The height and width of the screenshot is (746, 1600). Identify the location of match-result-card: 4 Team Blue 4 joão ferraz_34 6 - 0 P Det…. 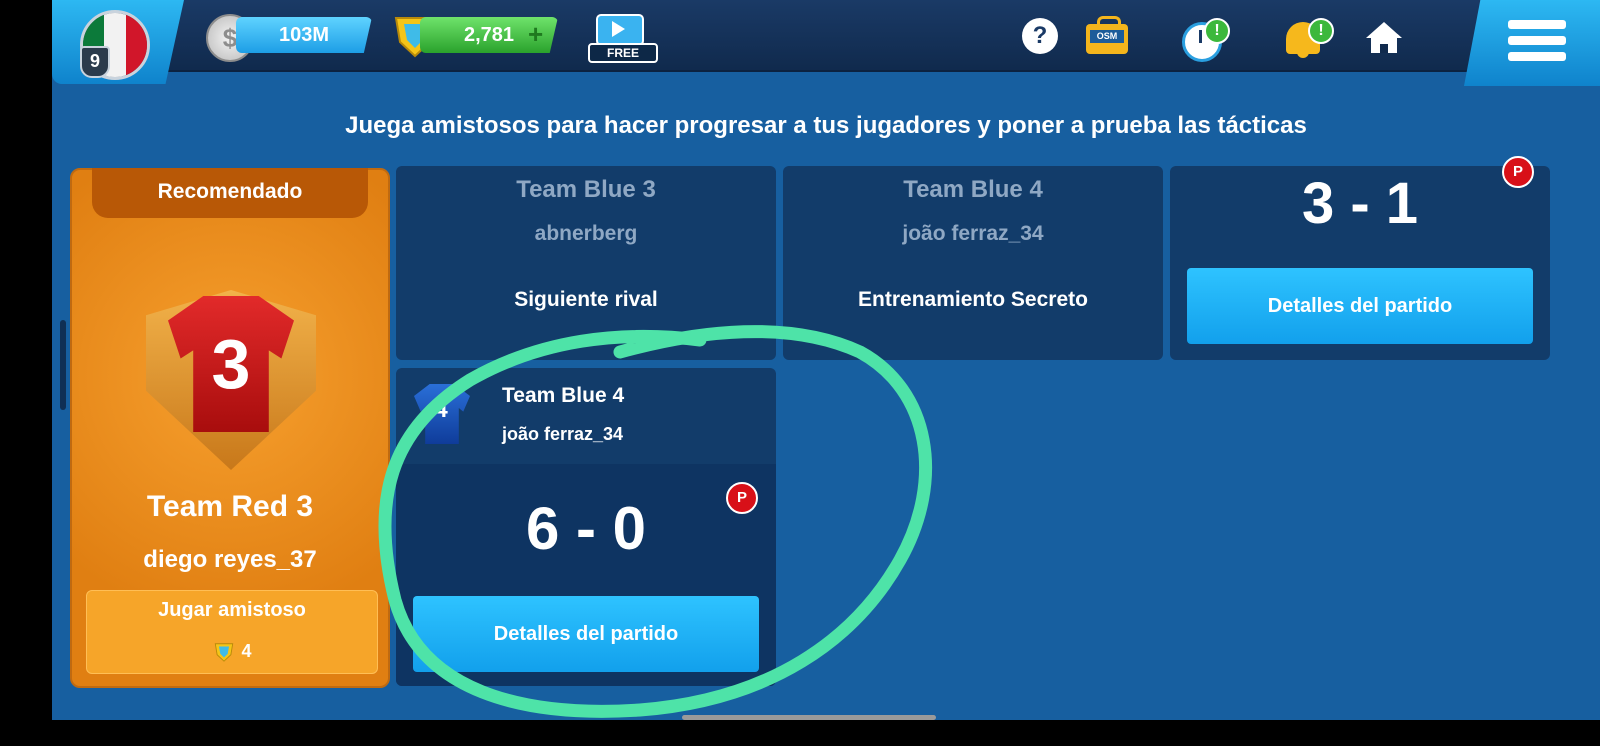
(586, 527).